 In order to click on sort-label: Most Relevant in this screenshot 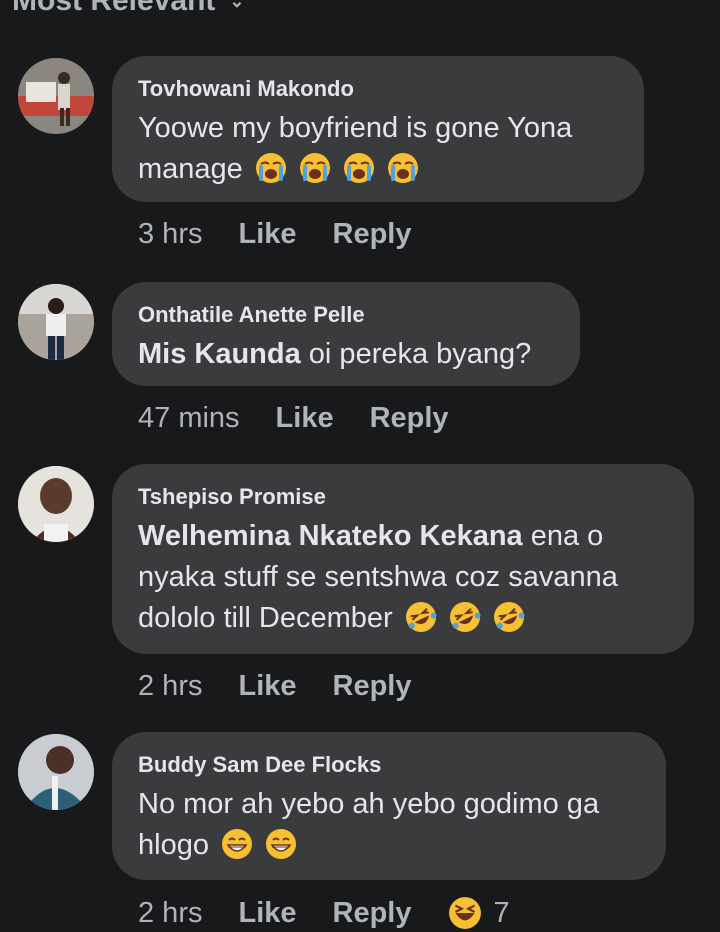, I will do `click(114, 8)`.